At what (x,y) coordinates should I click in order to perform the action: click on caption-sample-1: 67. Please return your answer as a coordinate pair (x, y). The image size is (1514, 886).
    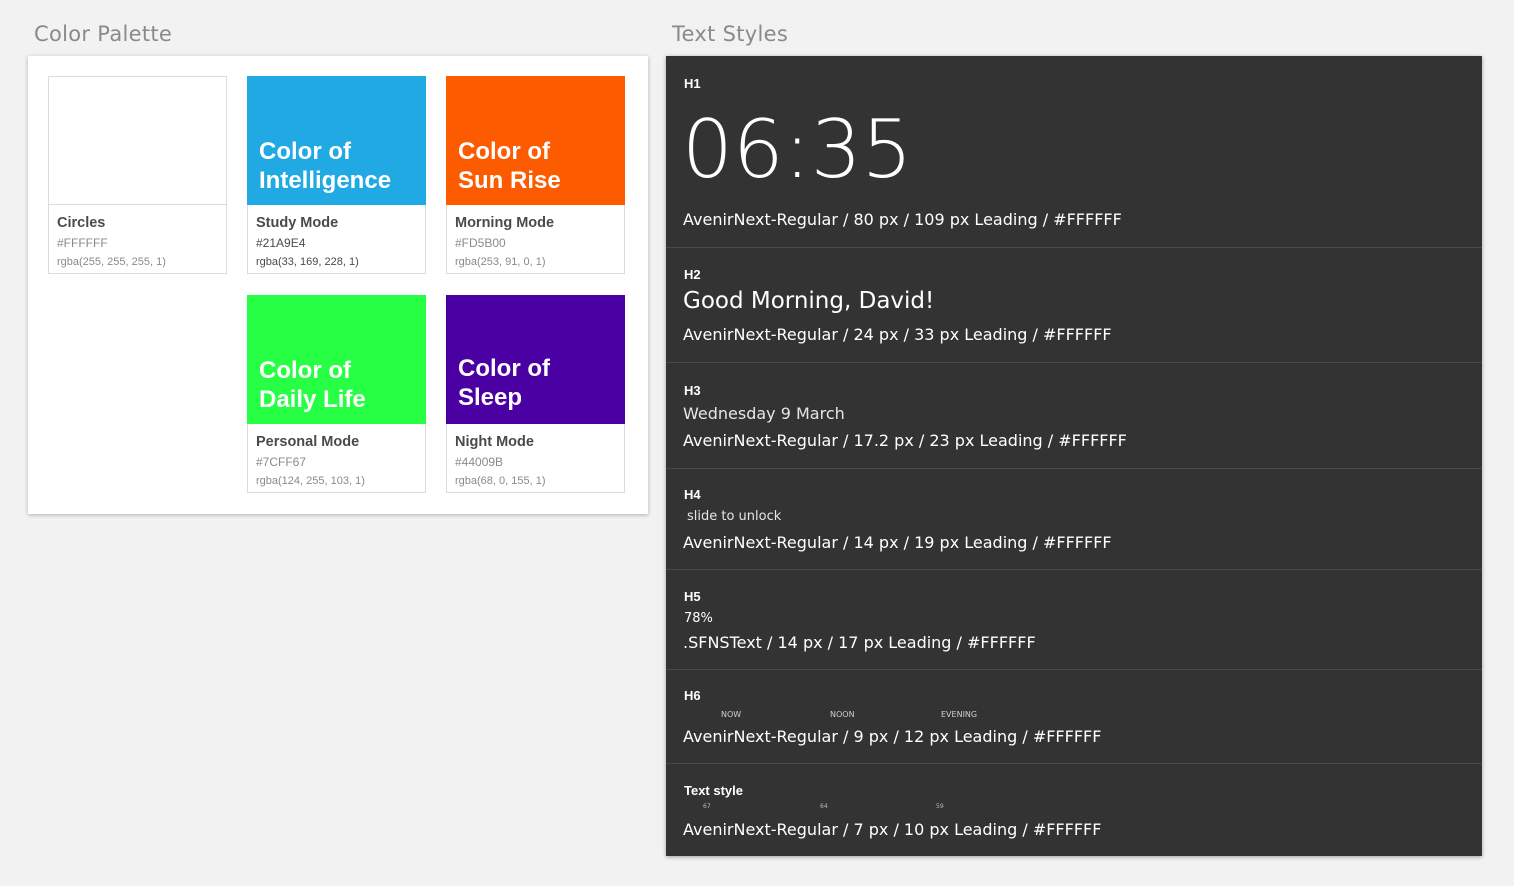
    Looking at the image, I should click on (707, 806).